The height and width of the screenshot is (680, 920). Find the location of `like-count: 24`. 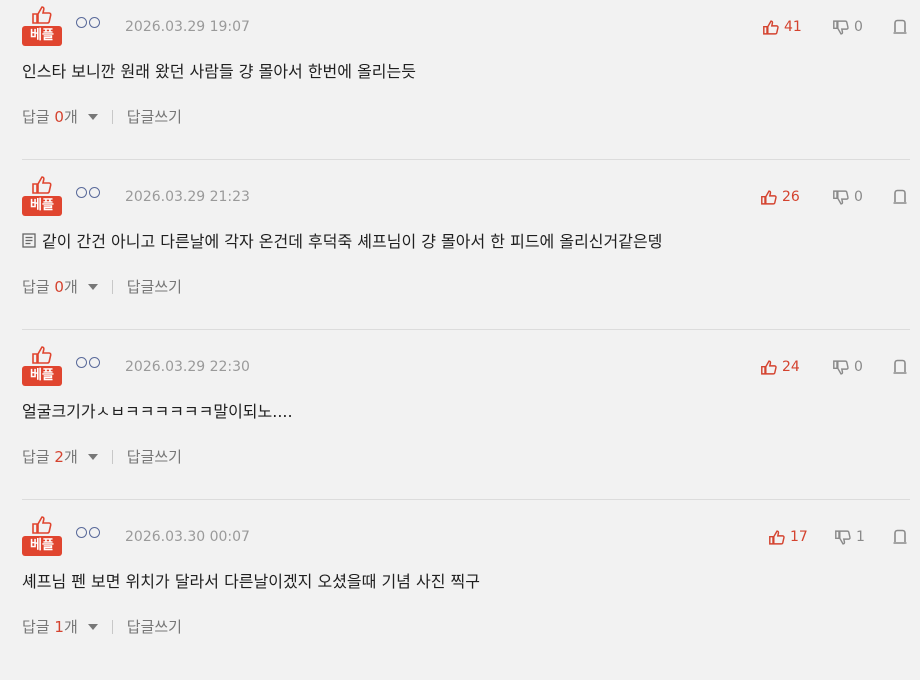

like-count: 24 is located at coordinates (791, 367).